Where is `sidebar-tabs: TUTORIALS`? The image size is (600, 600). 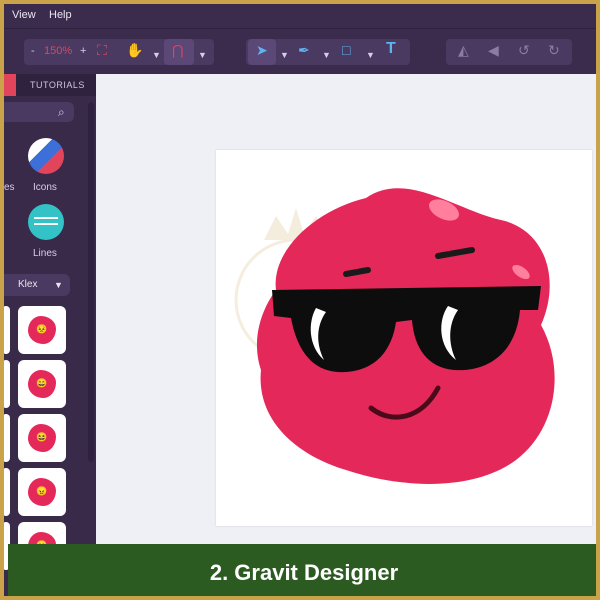 sidebar-tabs: TUTORIALS is located at coordinates (50, 85).